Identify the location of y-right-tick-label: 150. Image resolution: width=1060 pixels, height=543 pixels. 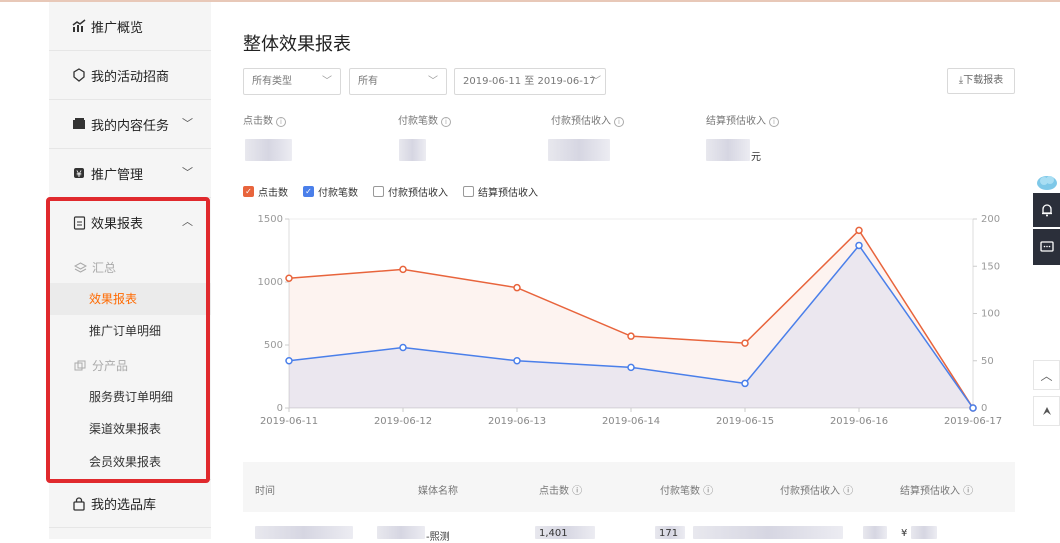
(990, 266).